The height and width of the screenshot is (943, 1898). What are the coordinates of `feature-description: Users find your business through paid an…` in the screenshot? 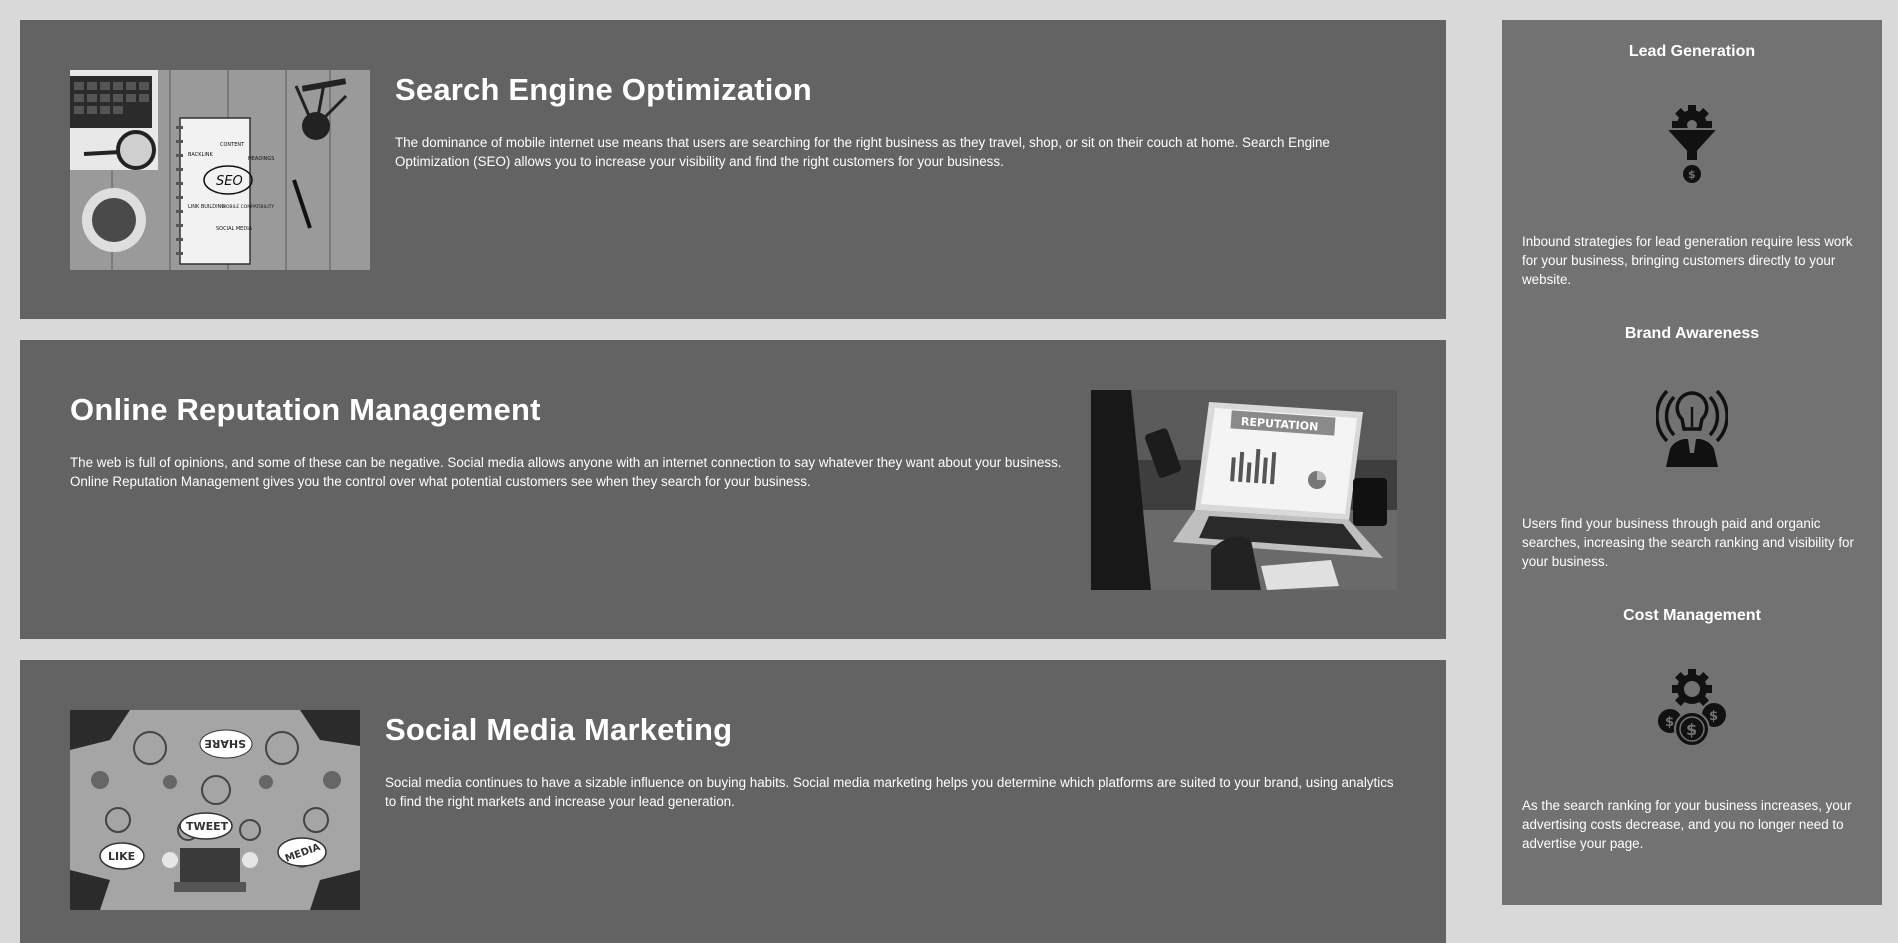 It's located at (1688, 542).